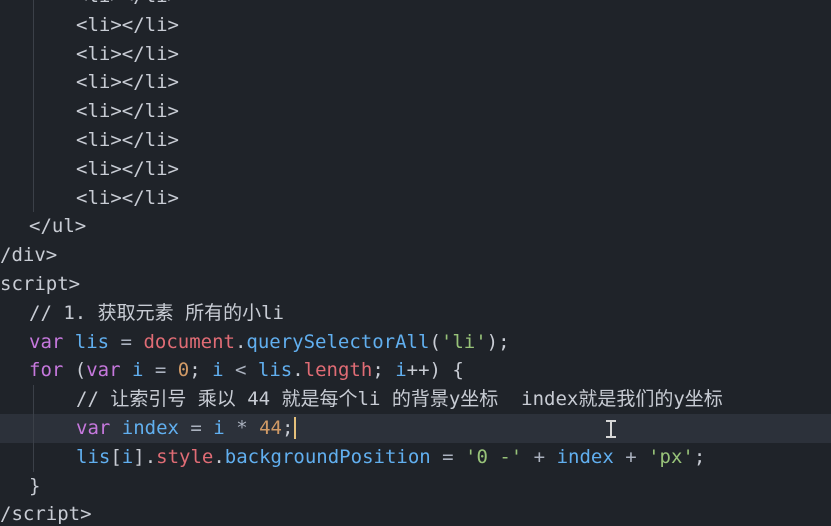 This screenshot has width=831, height=526. What do you see at coordinates (415, 313) in the screenshot?
I see `code-line: // 1. 获取元素 所有的小li` at bounding box center [415, 313].